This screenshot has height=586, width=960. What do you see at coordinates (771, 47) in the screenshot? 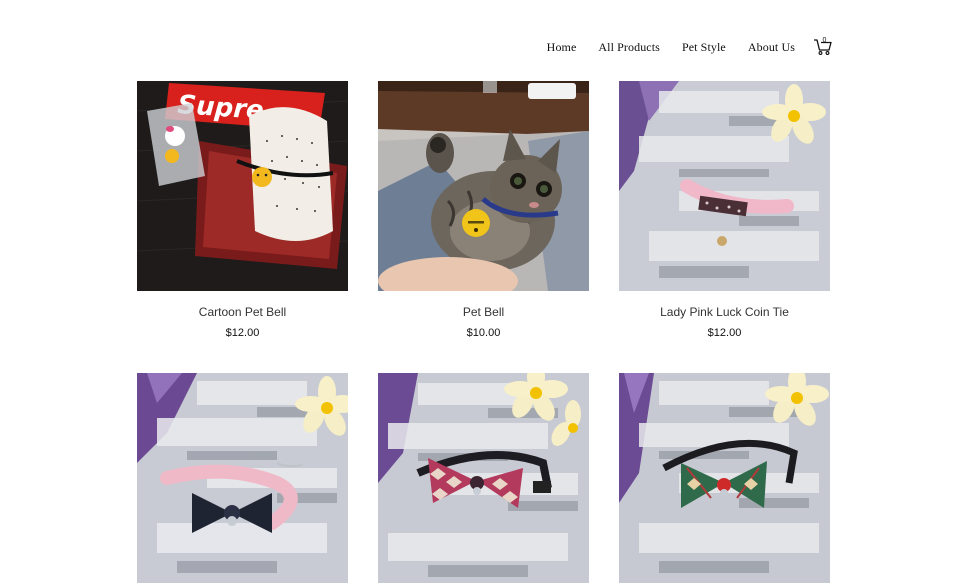
I see `nav-about-us: About Us` at bounding box center [771, 47].